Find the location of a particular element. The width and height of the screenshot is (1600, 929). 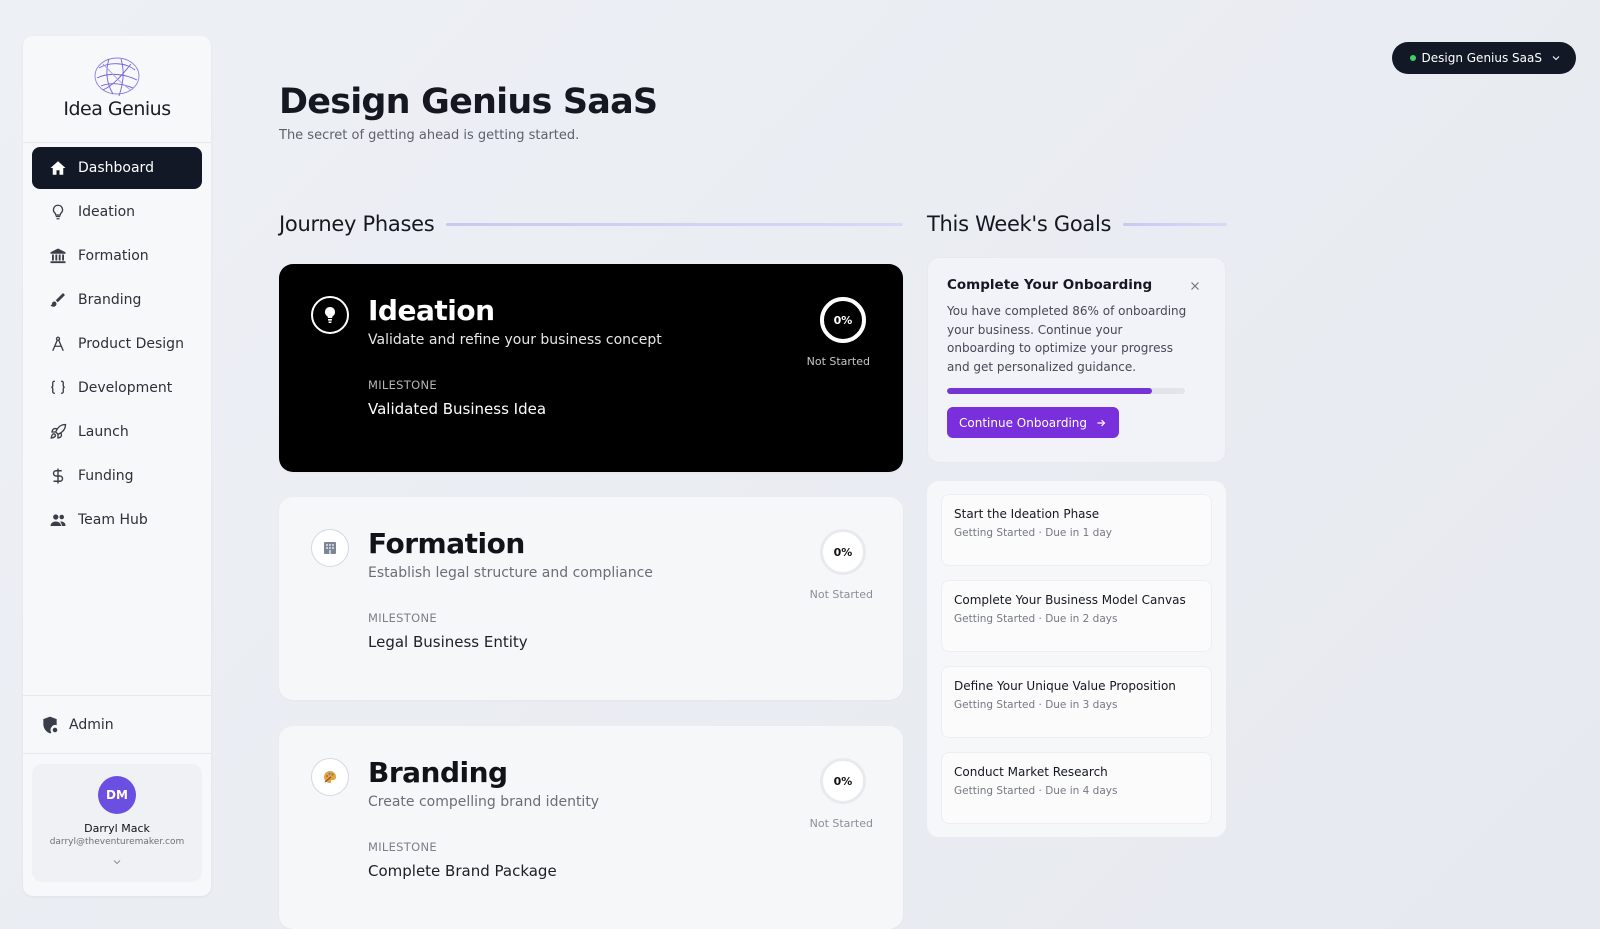

sidebar-item-admin: Admin is located at coordinates (117, 724).